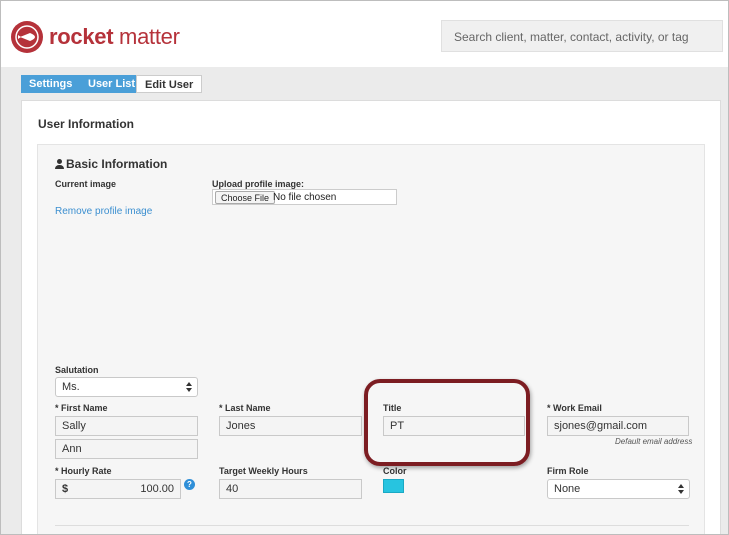 The height and width of the screenshot is (535, 729). I want to click on salutation-label: Salutation, so click(77, 370).